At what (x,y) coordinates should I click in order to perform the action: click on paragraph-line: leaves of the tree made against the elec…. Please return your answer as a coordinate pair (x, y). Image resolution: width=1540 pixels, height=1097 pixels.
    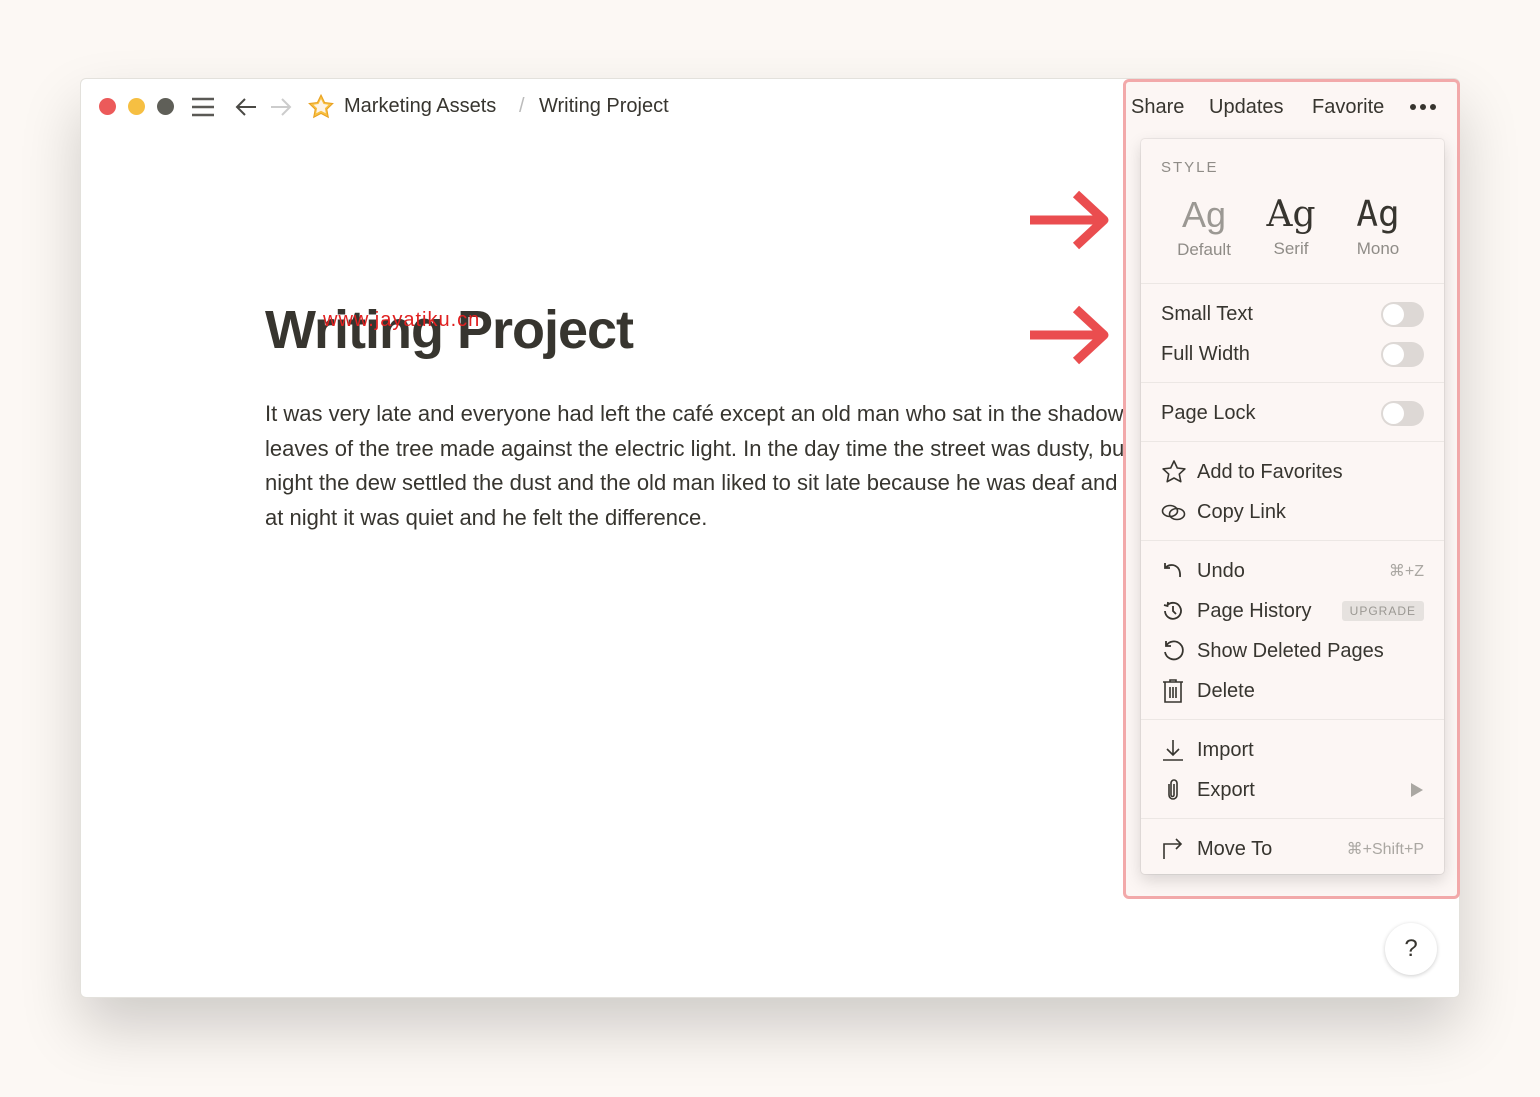
    Looking at the image, I should click on (700, 448).